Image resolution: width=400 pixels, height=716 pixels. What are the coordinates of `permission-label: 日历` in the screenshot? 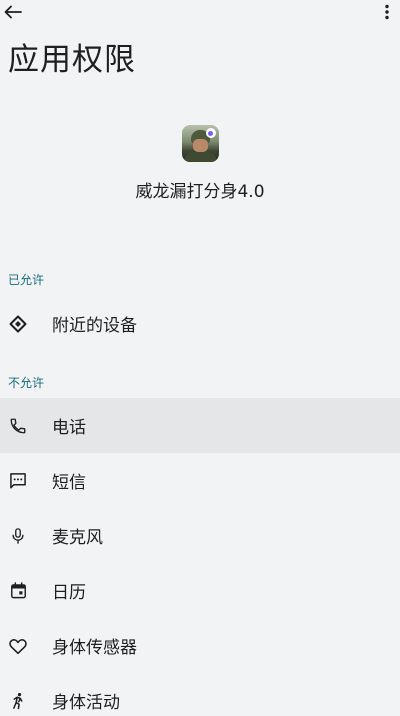 It's located at (69, 593).